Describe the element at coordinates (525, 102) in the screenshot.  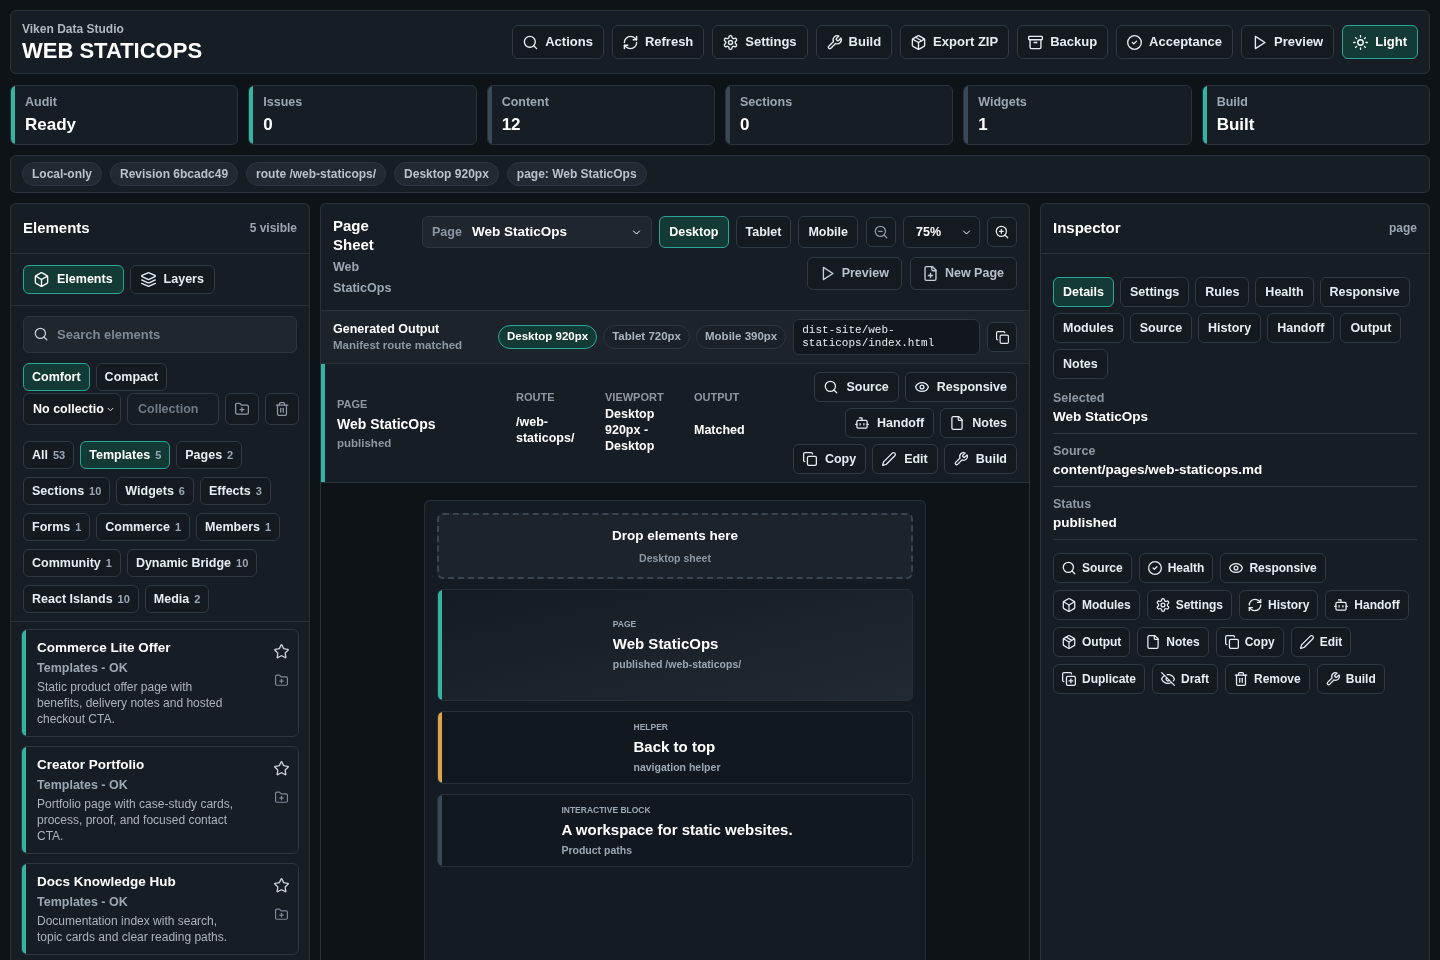
I see `stat-label: Content` at that location.